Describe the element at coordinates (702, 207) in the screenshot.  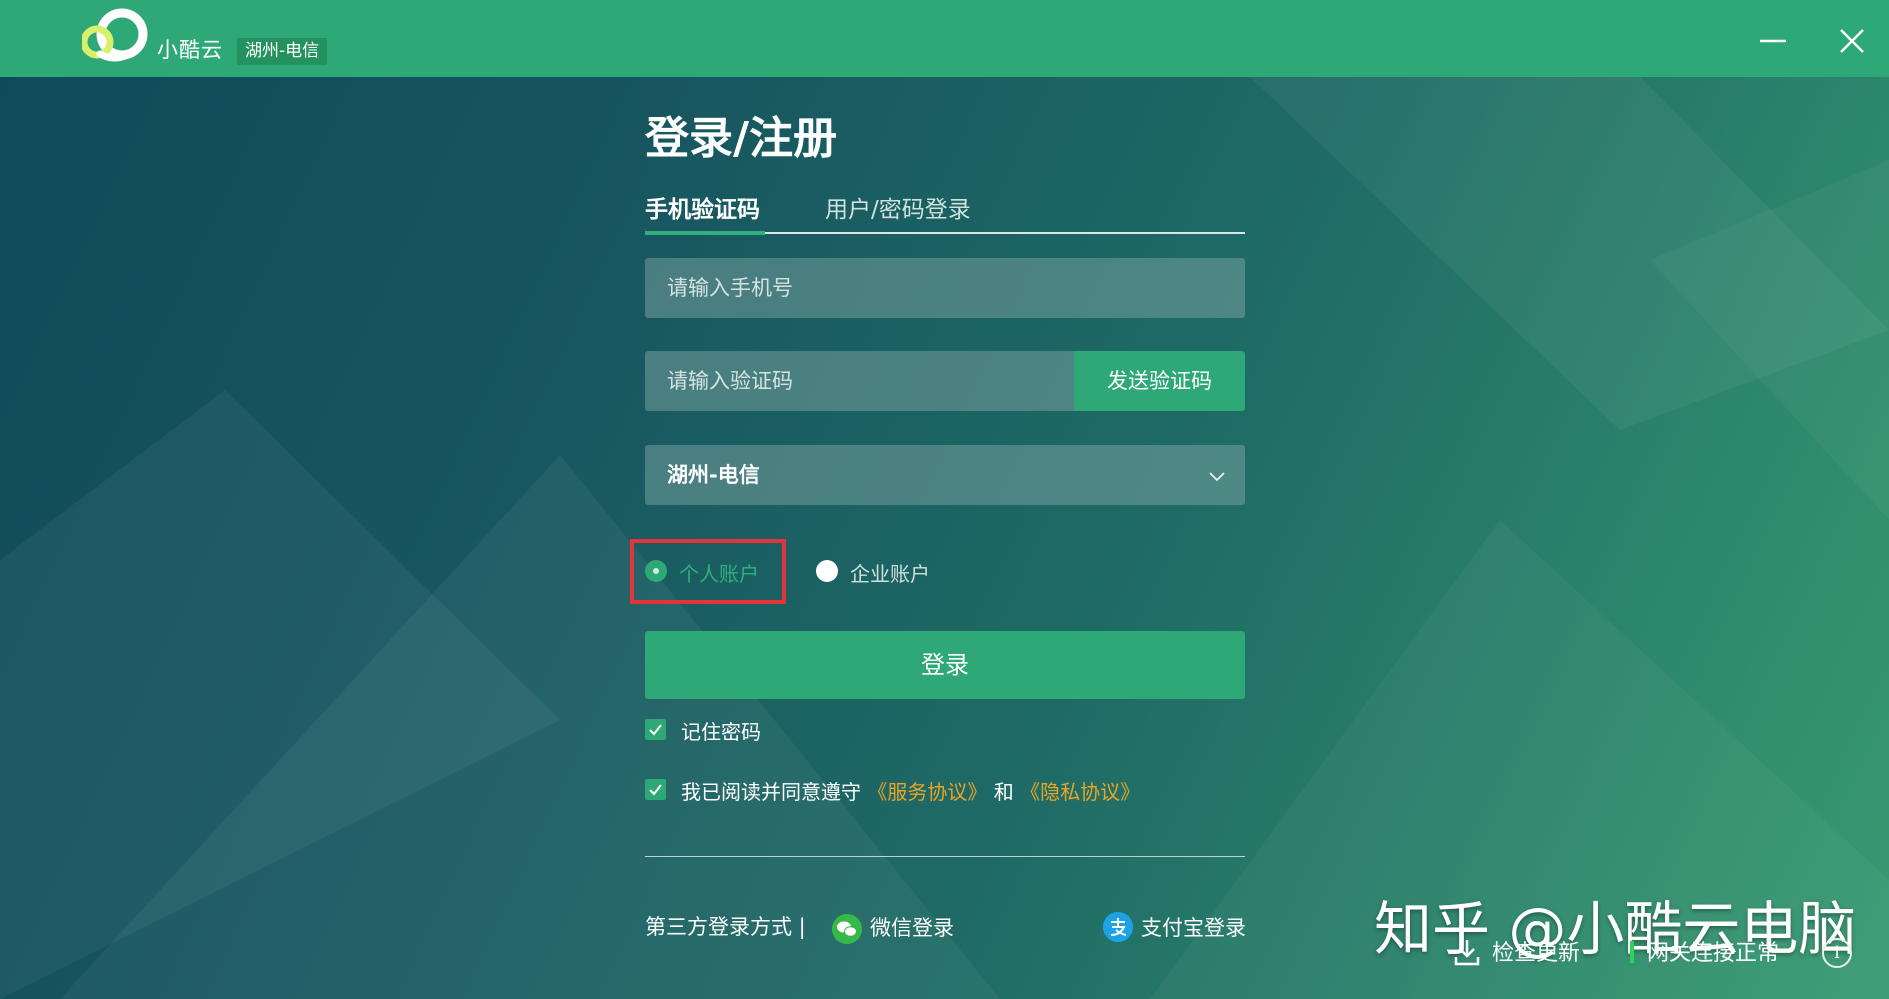
I see `tab-phone-code: 手机验证码` at that location.